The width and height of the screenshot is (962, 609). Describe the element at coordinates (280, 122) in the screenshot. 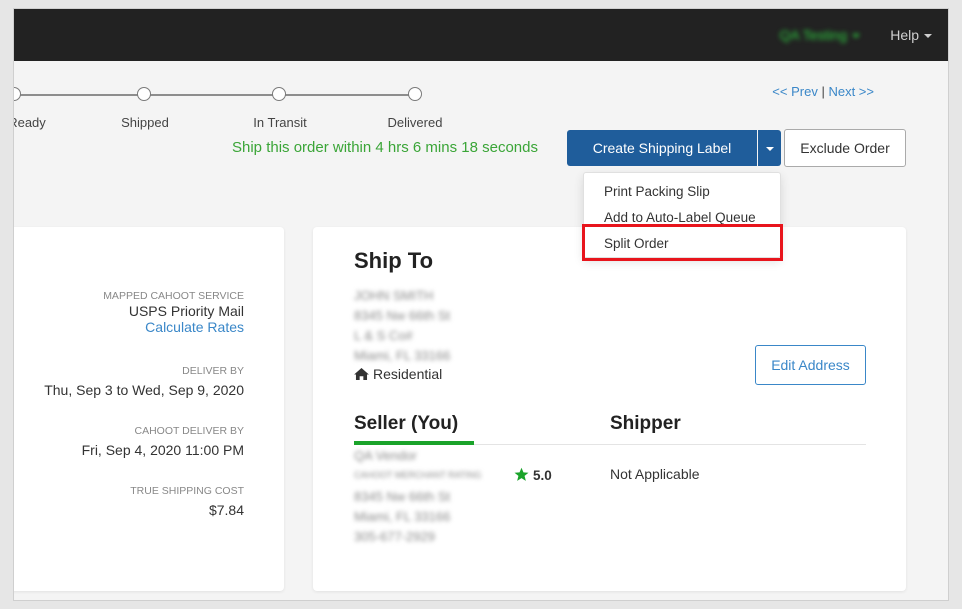

I see `step-label-in-transit: In Transit` at that location.